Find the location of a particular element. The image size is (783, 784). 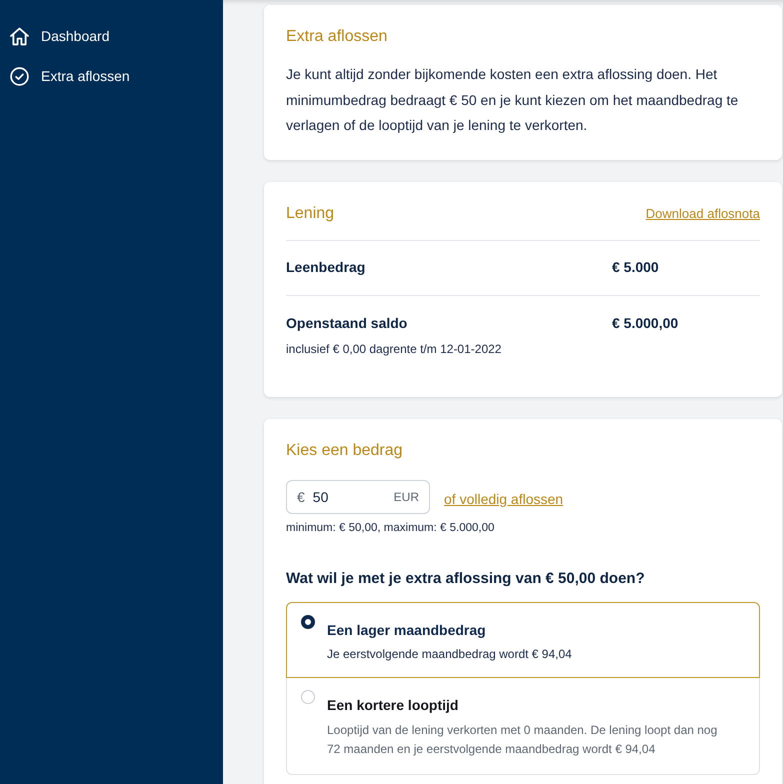

option-description: Je eerstvolgende maandbedrag wordt € 94,04 is located at coordinates (450, 654).